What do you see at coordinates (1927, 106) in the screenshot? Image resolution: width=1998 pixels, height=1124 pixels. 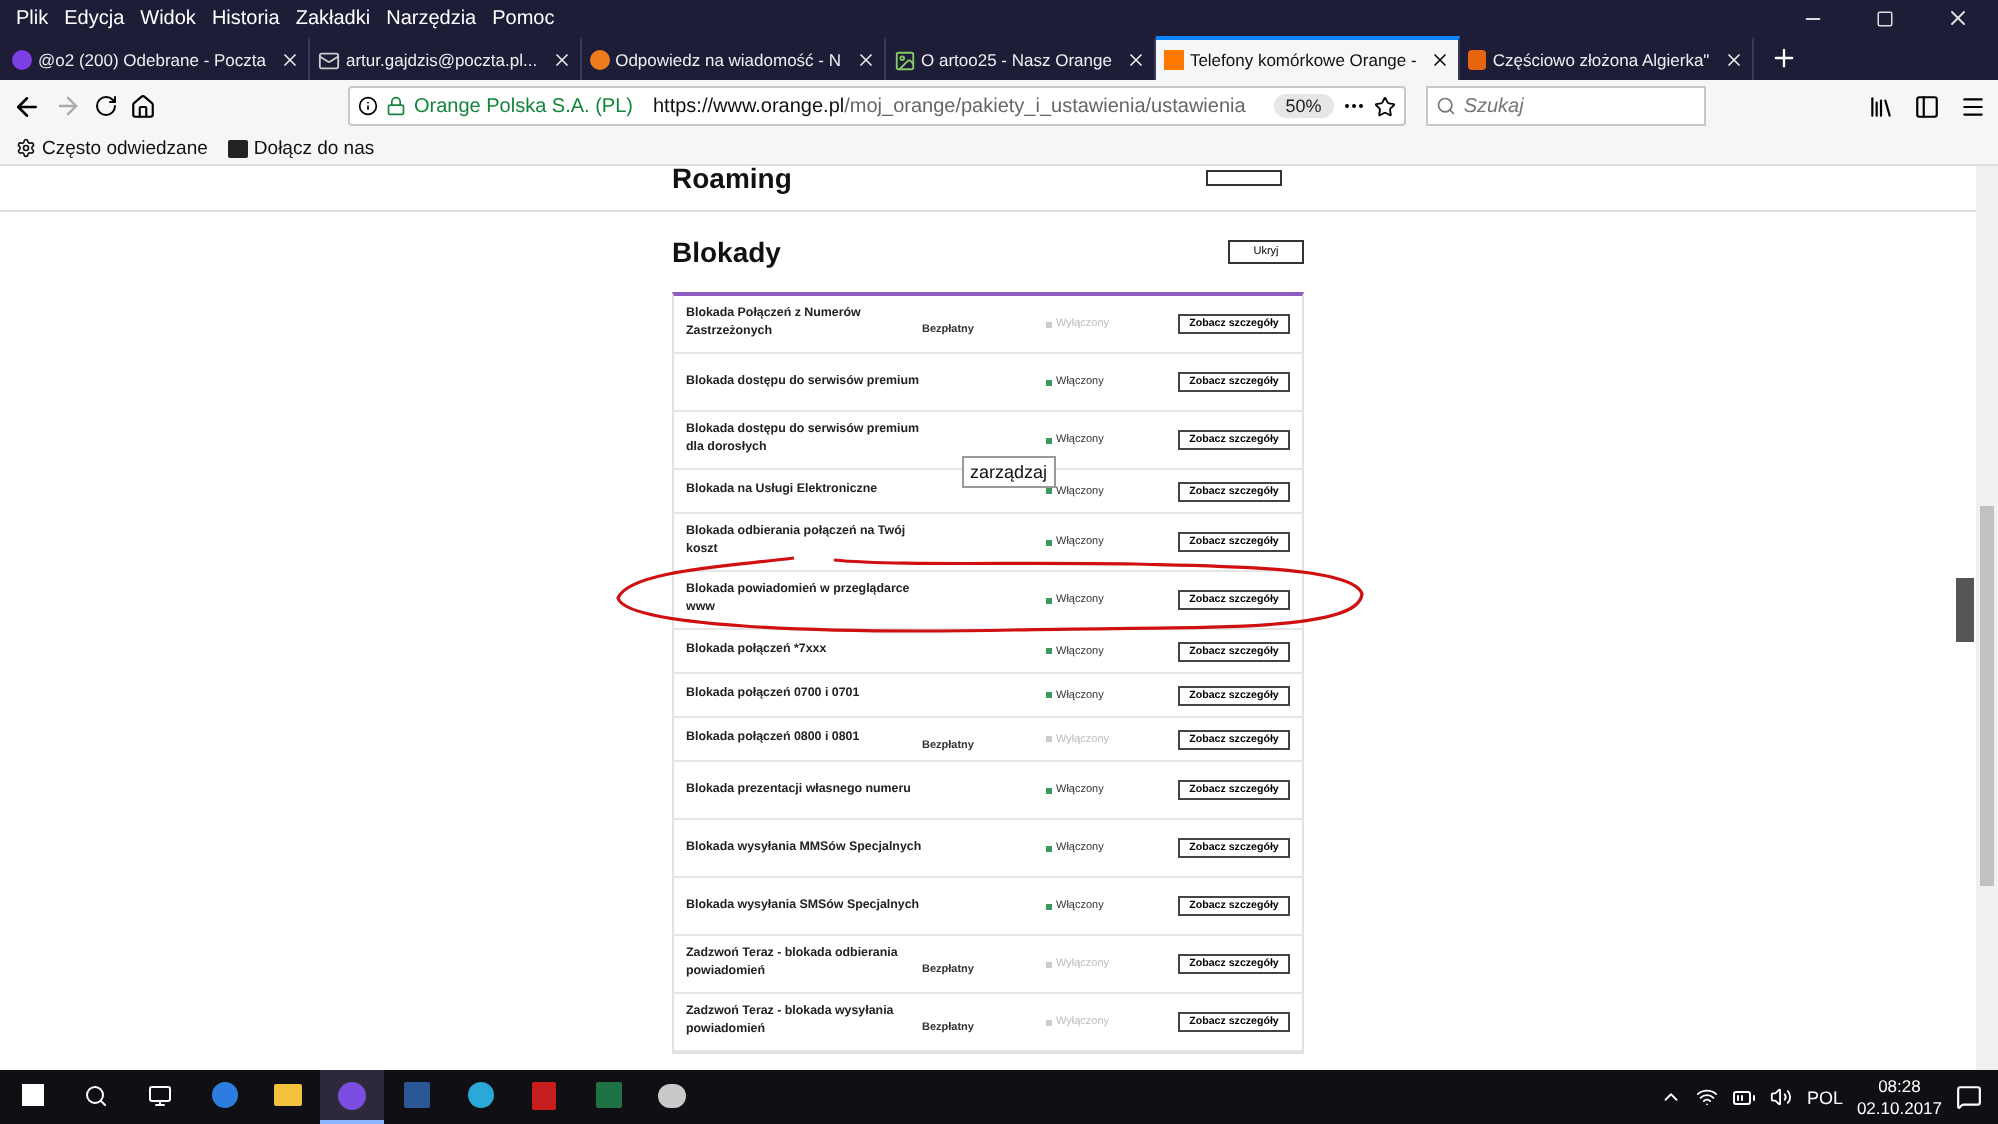 I see `sidebar-icon` at bounding box center [1927, 106].